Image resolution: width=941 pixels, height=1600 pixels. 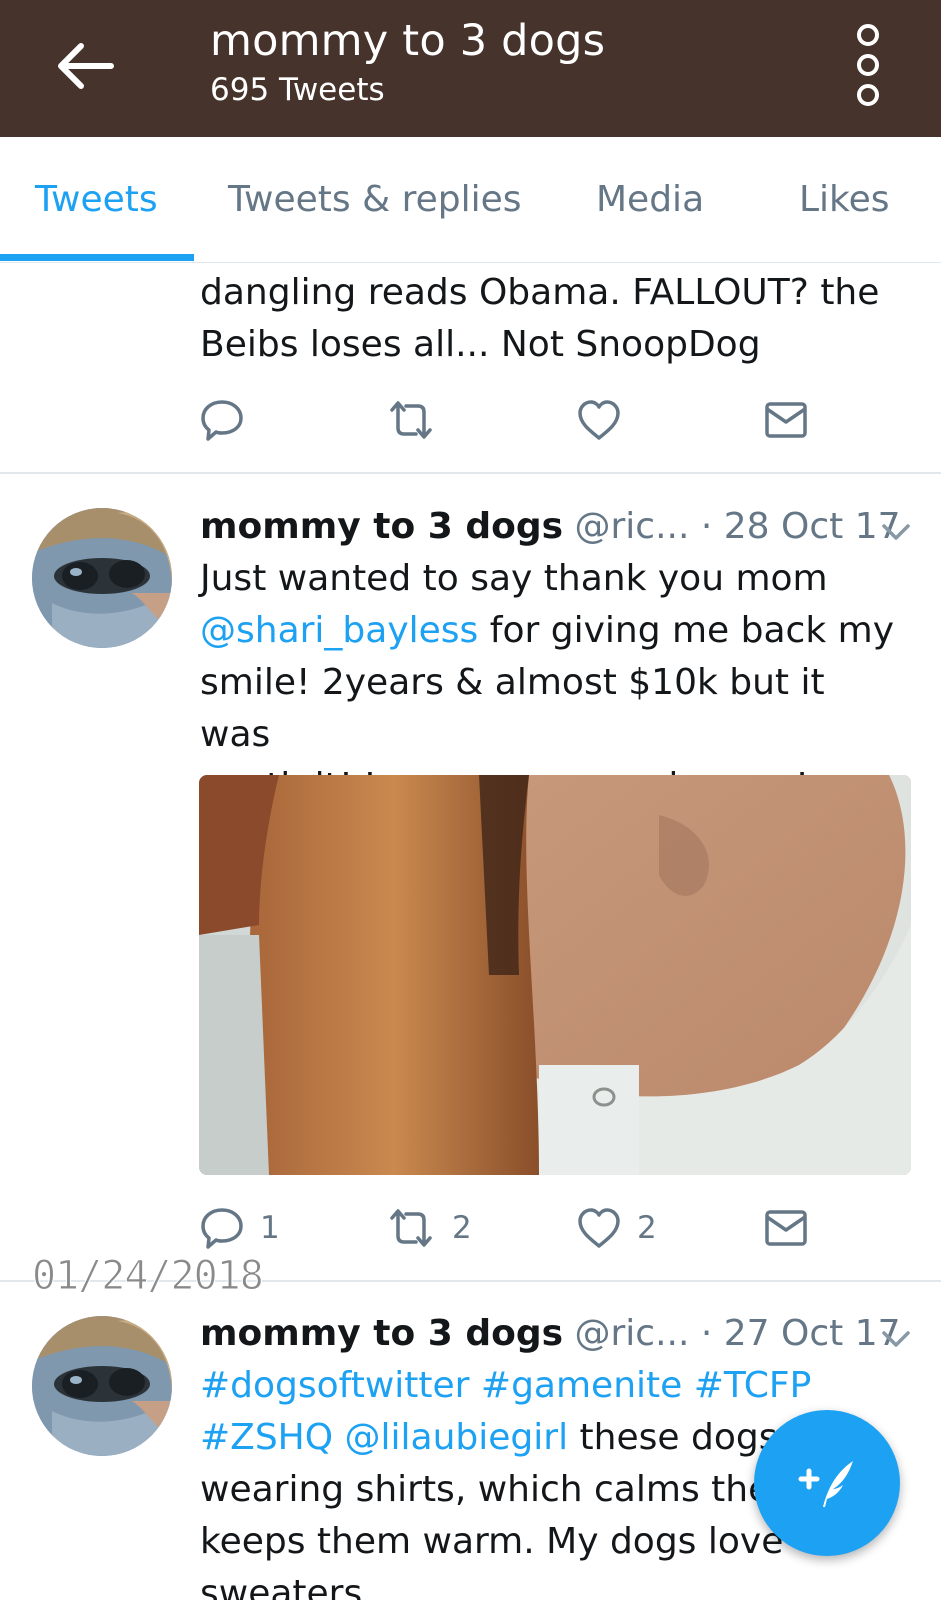 What do you see at coordinates (647, 1228) in the screenshot?
I see `like-count: 2` at bounding box center [647, 1228].